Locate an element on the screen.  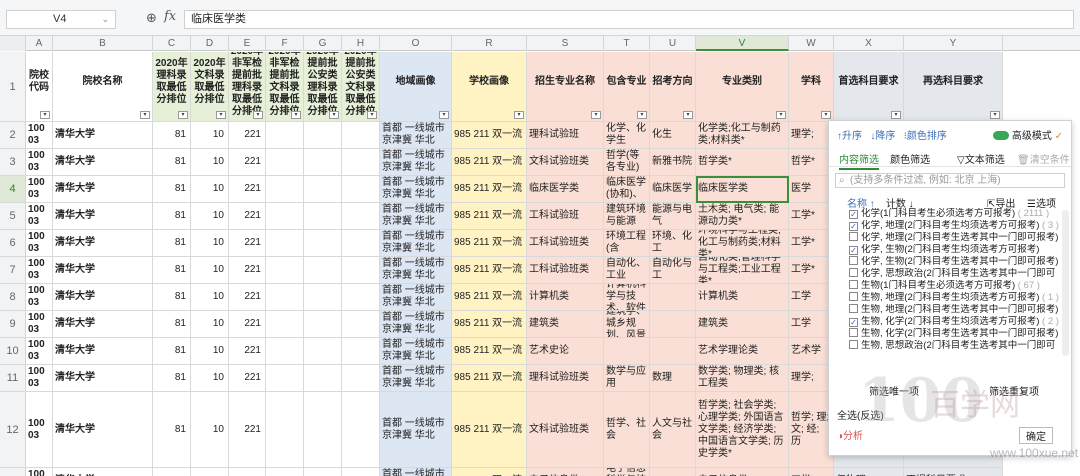
column-letter-w: W is located at coordinates (811, 43).